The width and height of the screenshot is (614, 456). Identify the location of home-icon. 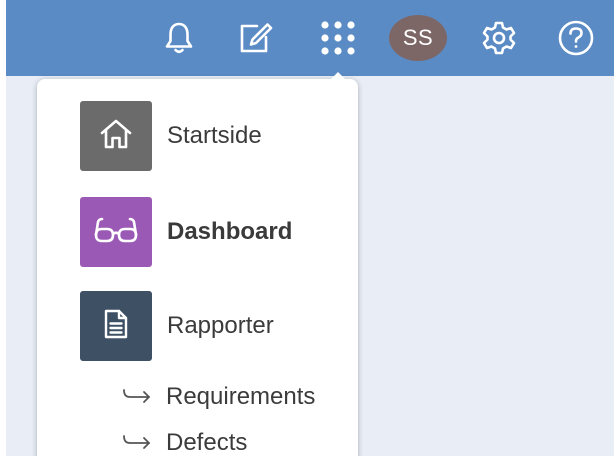
(116, 136).